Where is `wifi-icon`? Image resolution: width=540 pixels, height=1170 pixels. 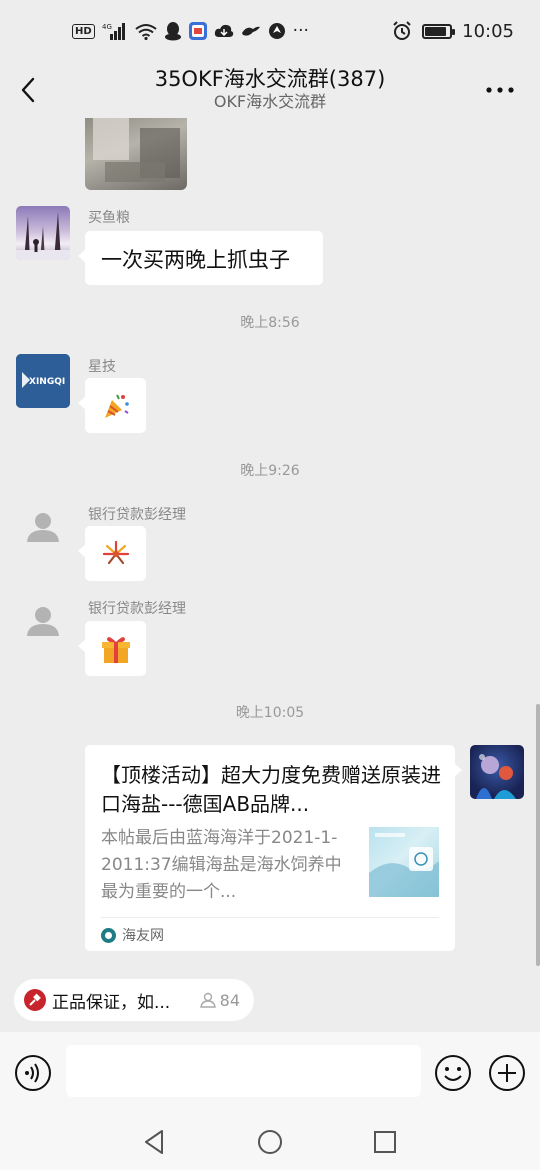 wifi-icon is located at coordinates (146, 31).